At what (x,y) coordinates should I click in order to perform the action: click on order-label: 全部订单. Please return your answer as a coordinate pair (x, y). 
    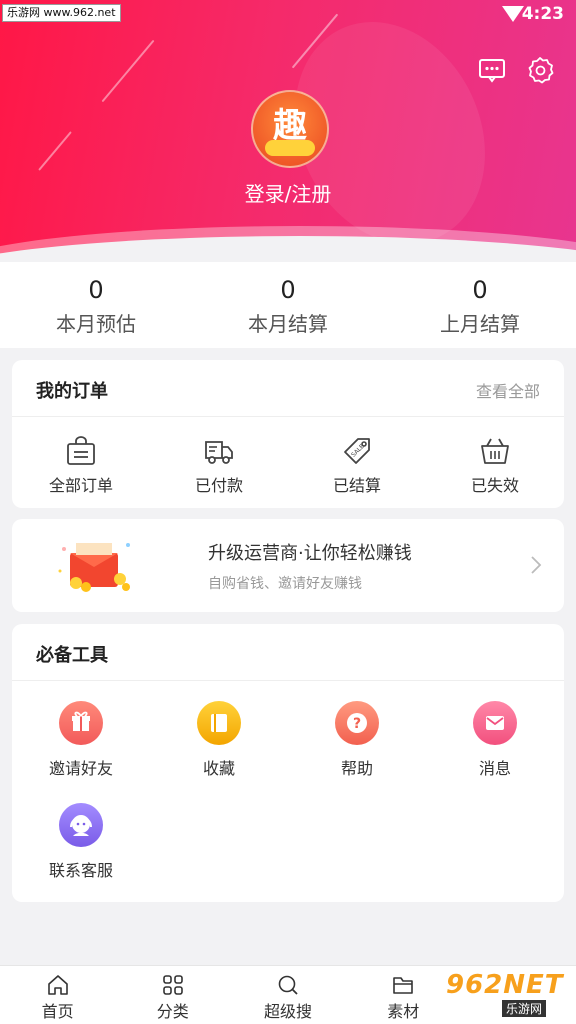
    Looking at the image, I should click on (80, 485).